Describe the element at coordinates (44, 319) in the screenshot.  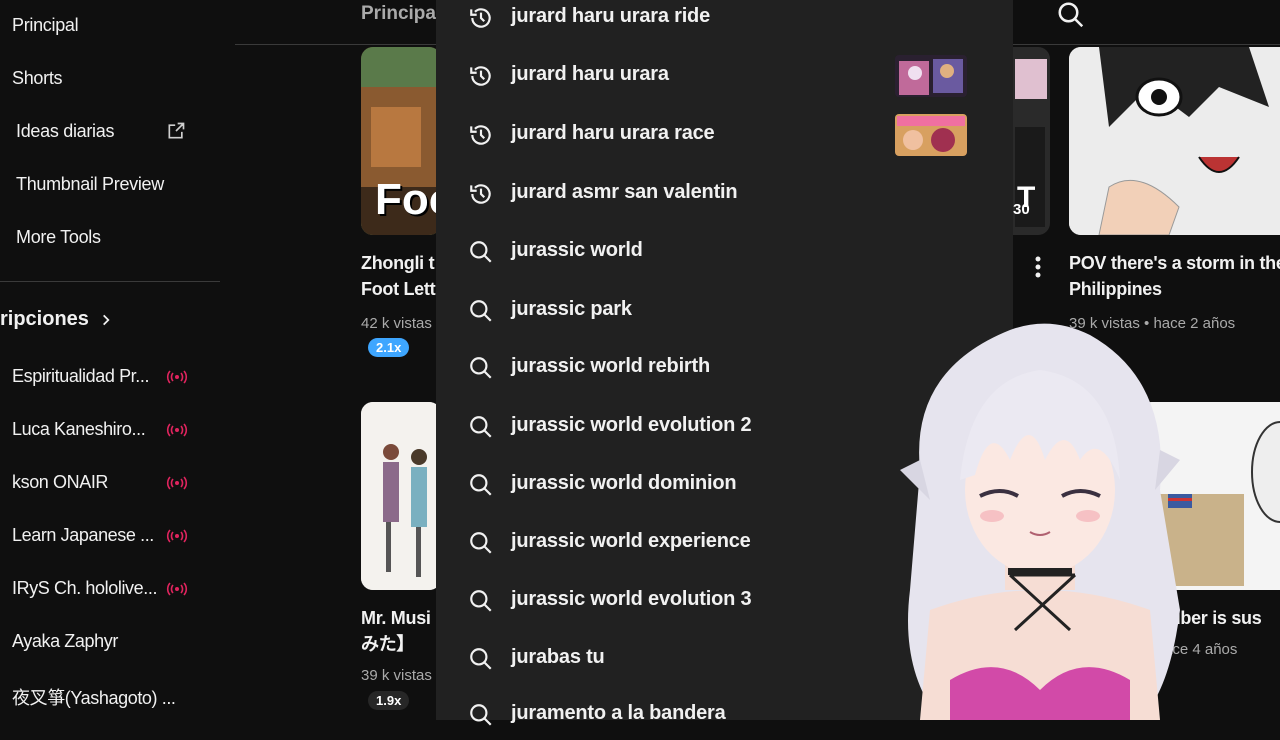
I see `subscriptions-title-label: ripciones` at that location.